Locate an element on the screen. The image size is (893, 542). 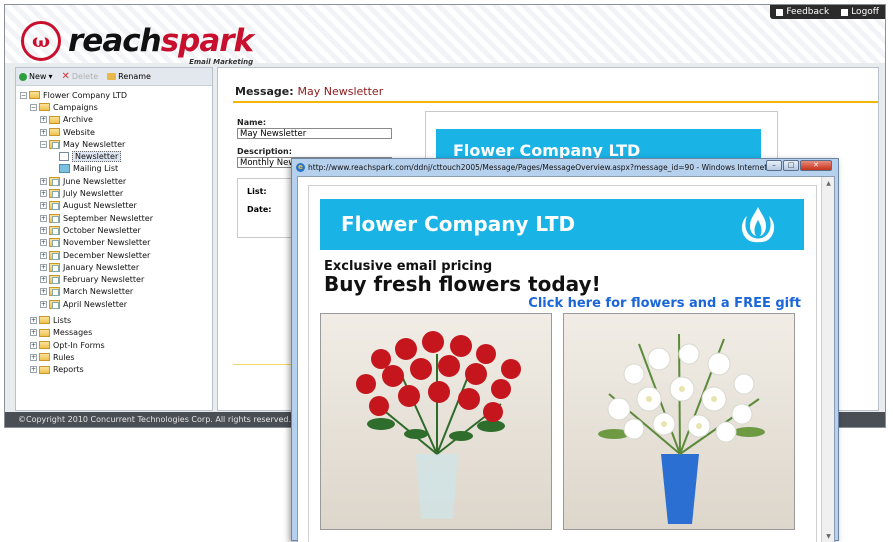
tree-item-month: + November Newsletter is located at coordinates (114, 243).